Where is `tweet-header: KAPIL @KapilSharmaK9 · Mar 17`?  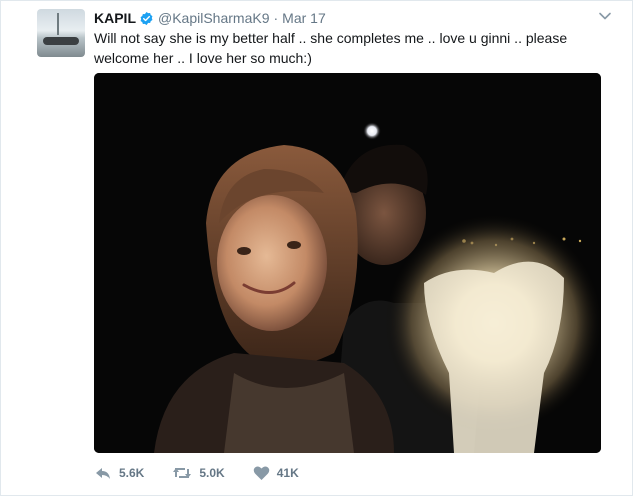
tweet-header: KAPIL @KapilSharmaK9 · Mar 17 is located at coordinates (210, 18).